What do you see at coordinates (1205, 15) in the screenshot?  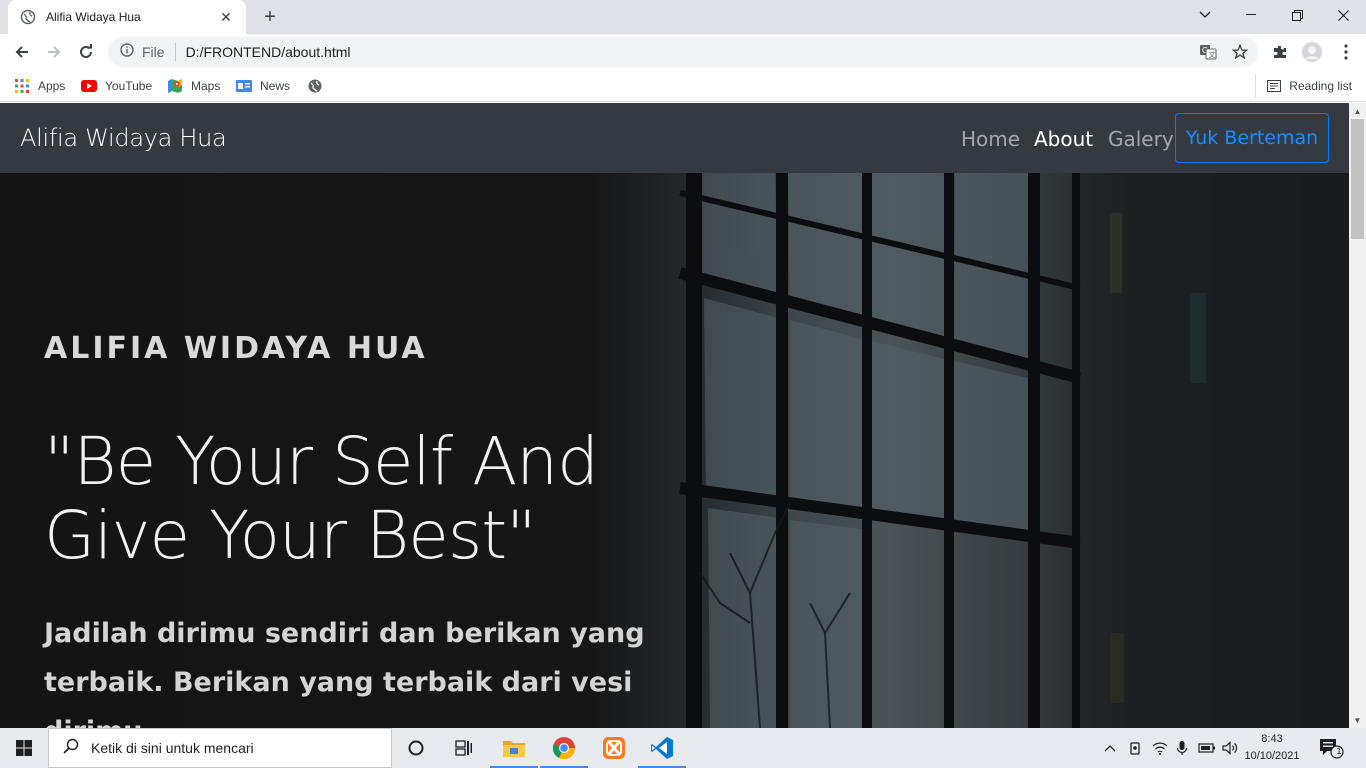 I see `chevron-down-icon` at bounding box center [1205, 15].